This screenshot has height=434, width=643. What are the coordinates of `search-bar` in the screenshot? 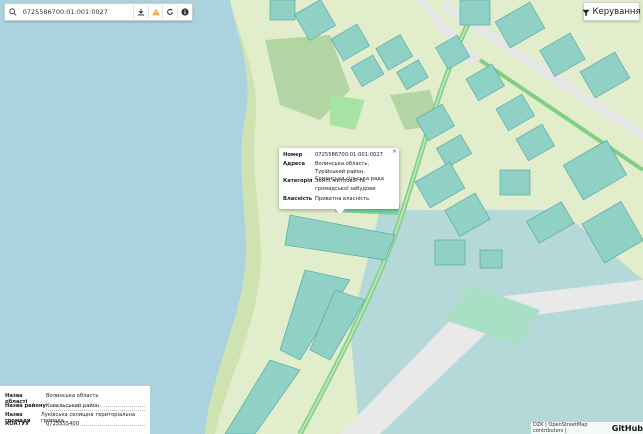 It's located at (98, 12).